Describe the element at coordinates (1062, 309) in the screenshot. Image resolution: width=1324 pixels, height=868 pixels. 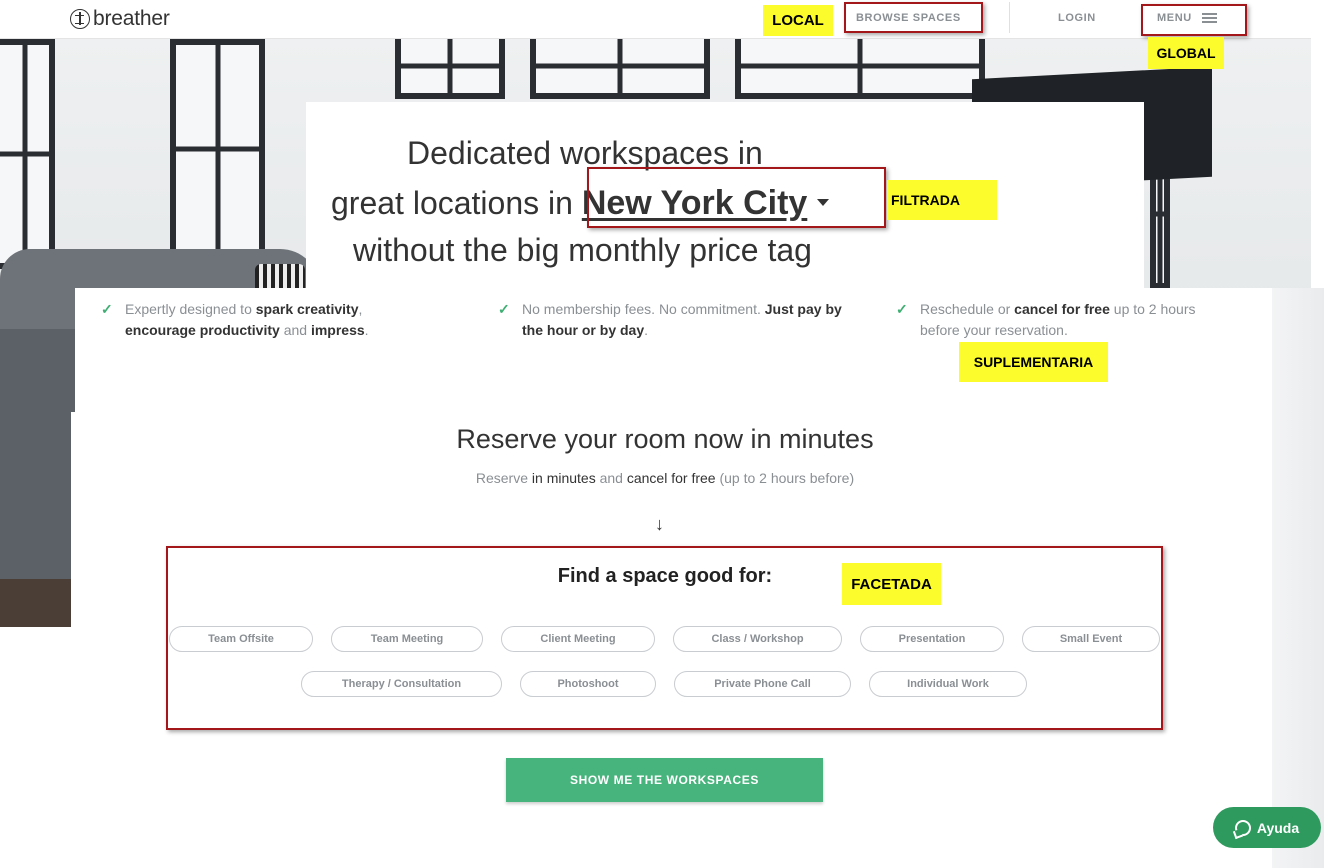
I see `benefit-emphasis: cancel for free` at that location.